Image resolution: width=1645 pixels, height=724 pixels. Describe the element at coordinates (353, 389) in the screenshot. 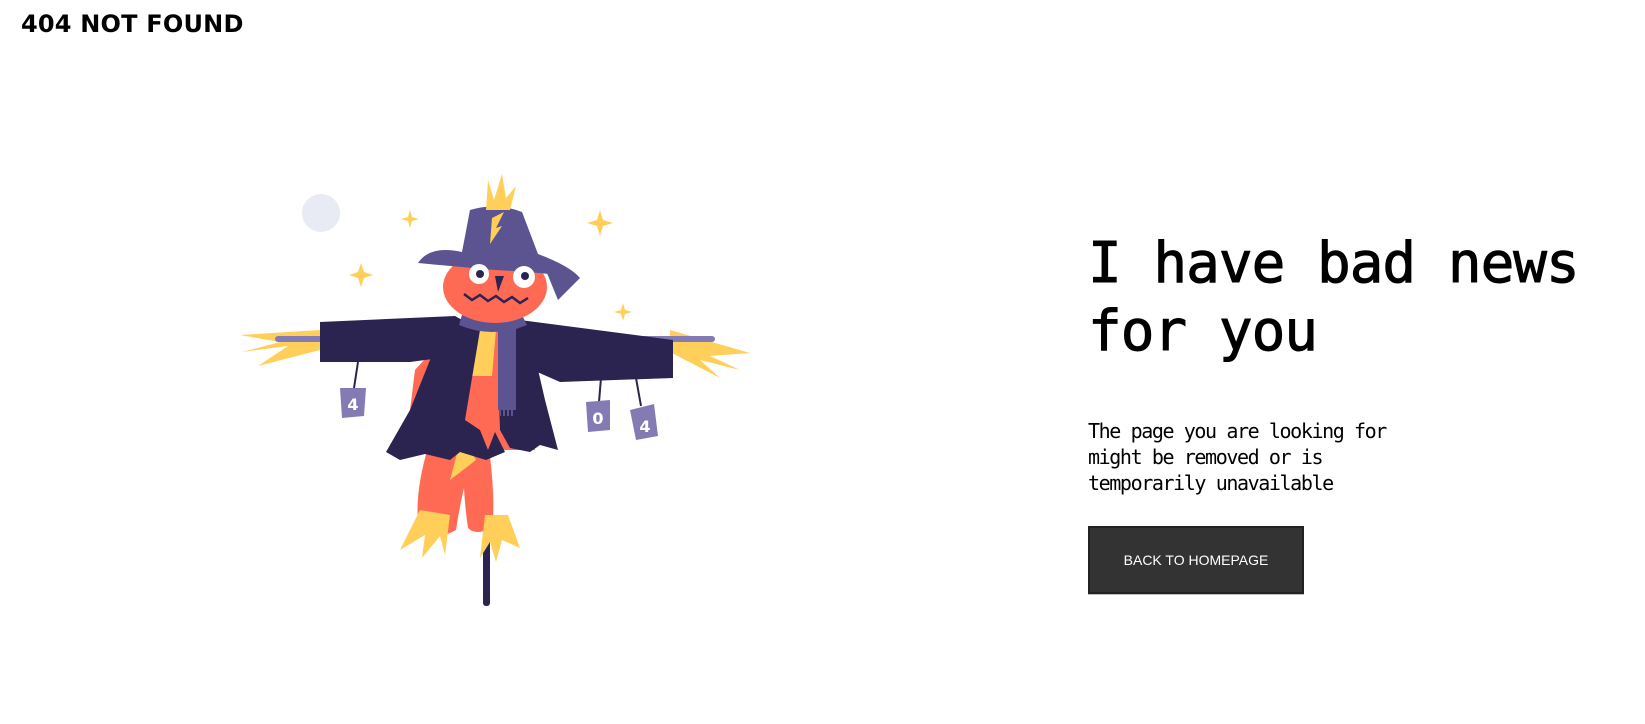

I see `can-4-left: 4` at that location.